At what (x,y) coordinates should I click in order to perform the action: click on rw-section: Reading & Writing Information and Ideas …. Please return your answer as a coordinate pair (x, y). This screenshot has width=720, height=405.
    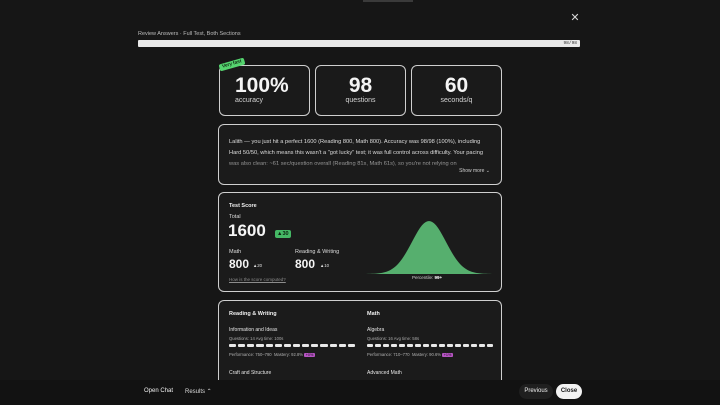
    Looking at the image, I should click on (293, 343).